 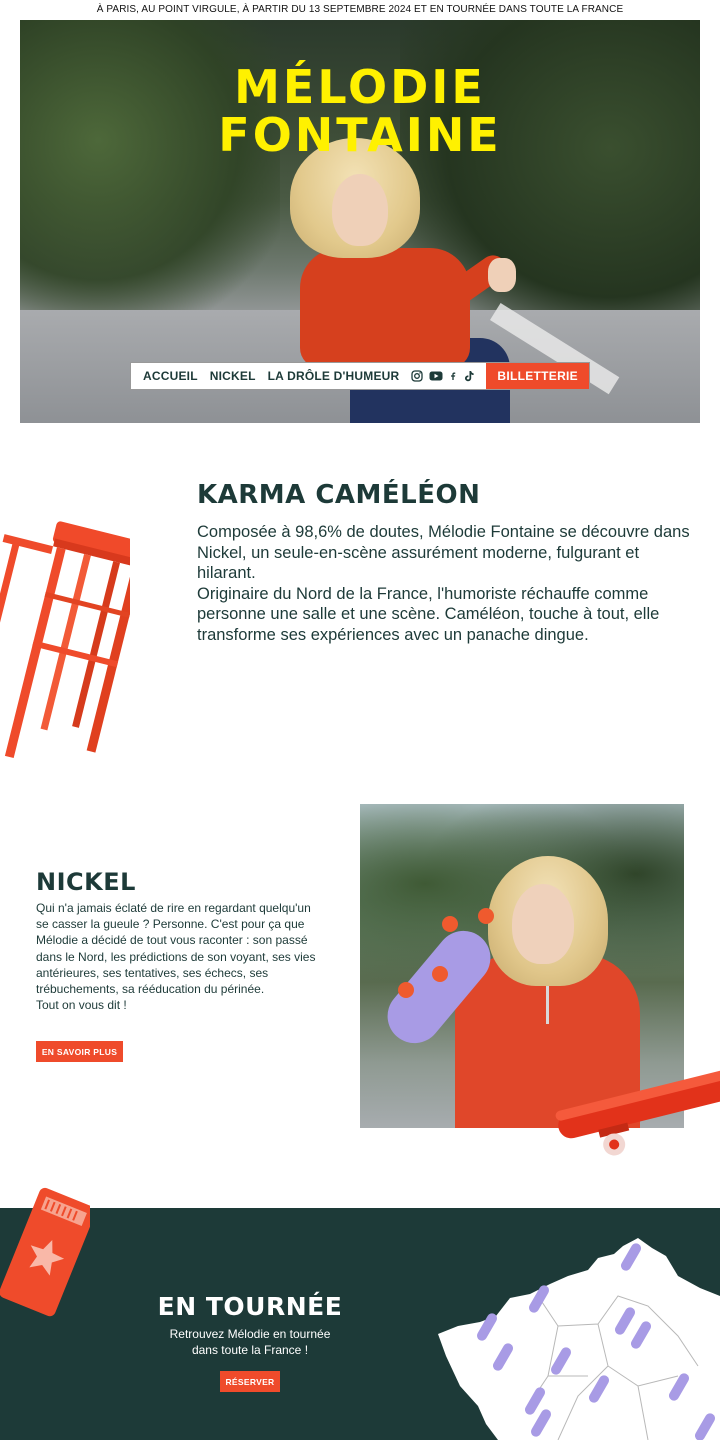 What do you see at coordinates (250, 1381) in the screenshot?
I see `reserver-button: RÉSERVER` at bounding box center [250, 1381].